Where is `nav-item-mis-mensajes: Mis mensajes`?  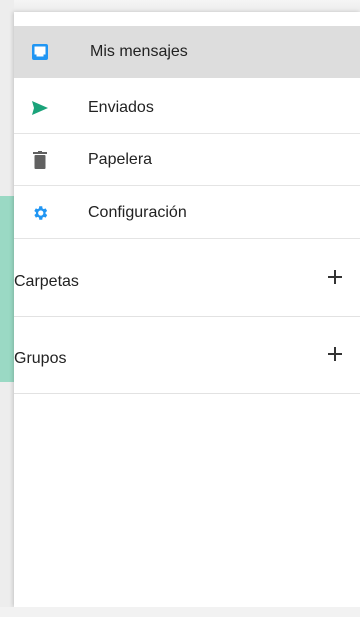
nav-item-mis-mensajes: Mis mensajes is located at coordinates (187, 52).